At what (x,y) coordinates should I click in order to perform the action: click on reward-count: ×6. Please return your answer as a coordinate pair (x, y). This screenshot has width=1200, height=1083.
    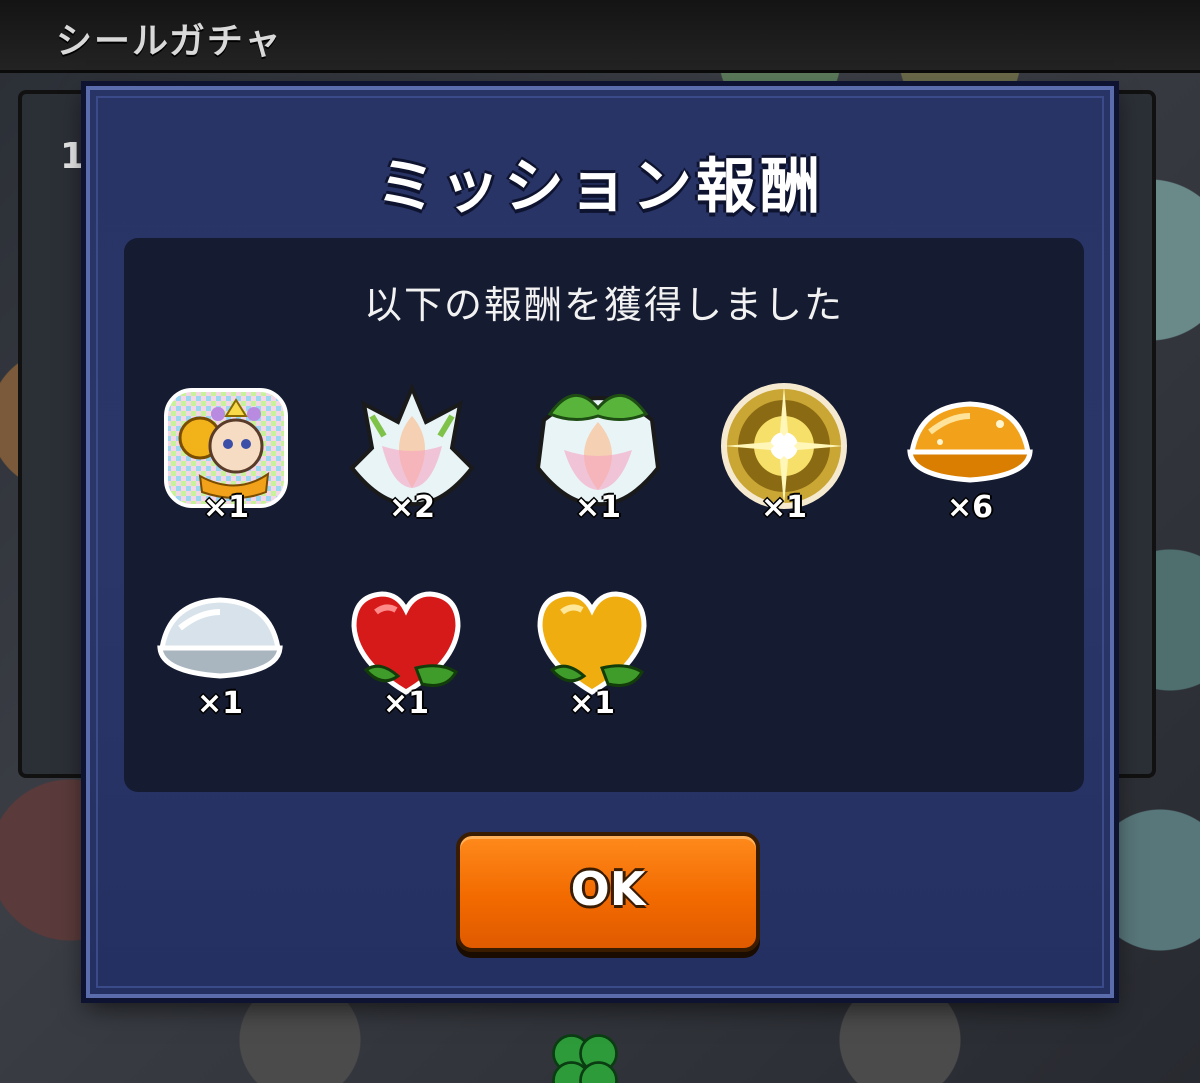
    Looking at the image, I should click on (969, 507).